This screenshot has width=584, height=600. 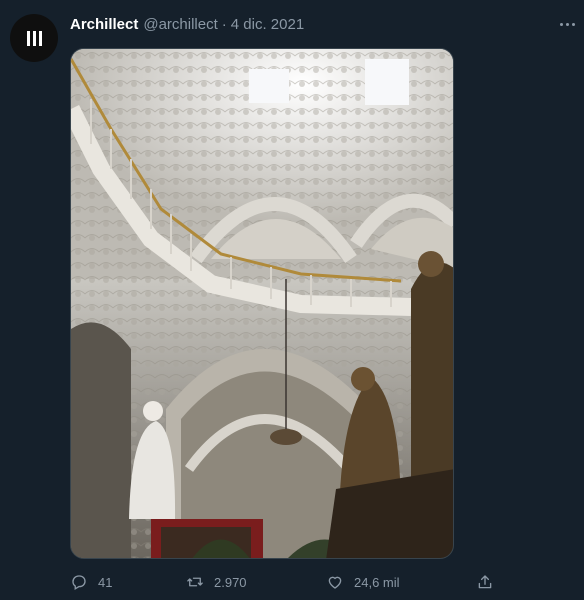 I want to click on tweet-actions: 41 2.970 24,6 mil, so click(x=290, y=582).